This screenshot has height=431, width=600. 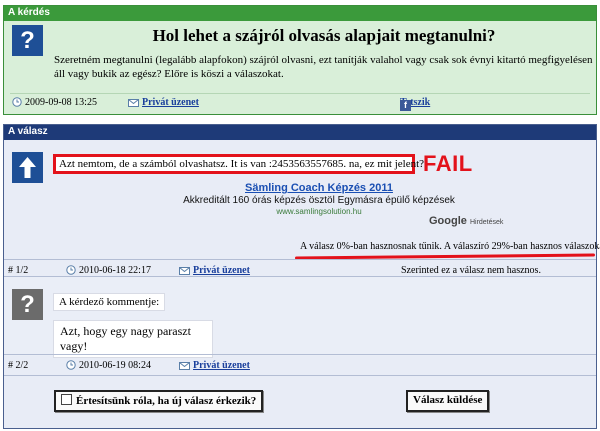 I want to click on vote-not-useful: Szerinted ez a válasz nem hasznos., so click(x=471, y=270).